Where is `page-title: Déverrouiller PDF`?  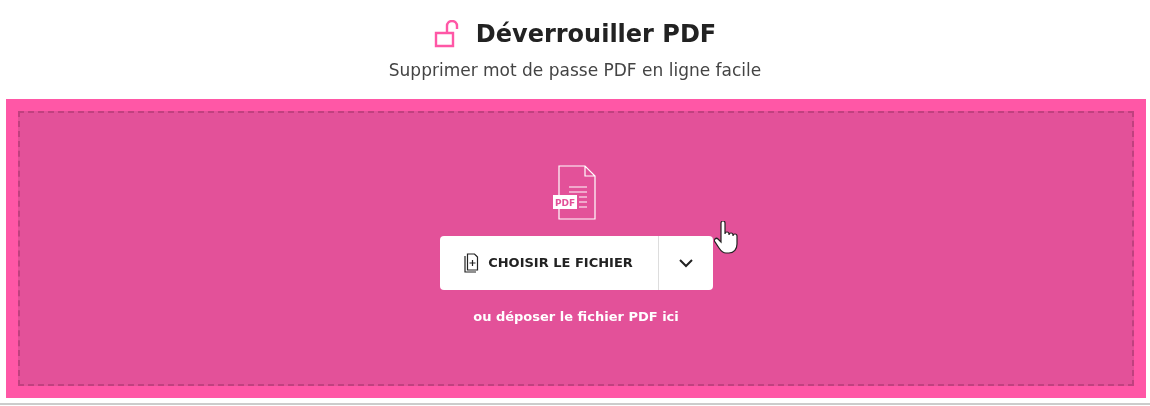 page-title: Déverrouiller PDF is located at coordinates (596, 33).